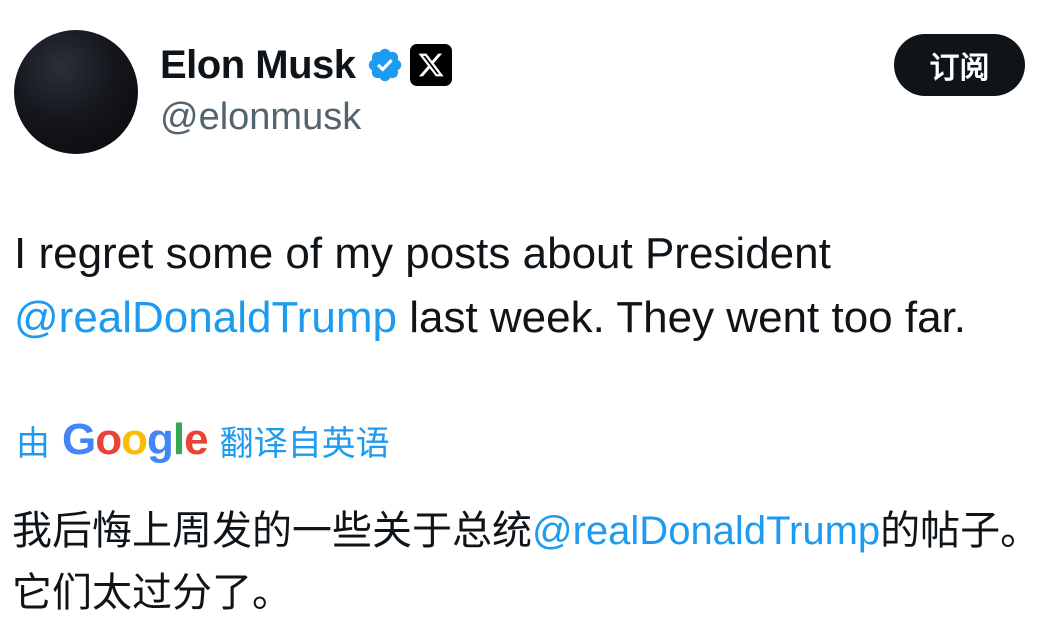 The height and width of the screenshot is (639, 1062). What do you see at coordinates (430, 65) in the screenshot?
I see `x-logo-icon` at bounding box center [430, 65].